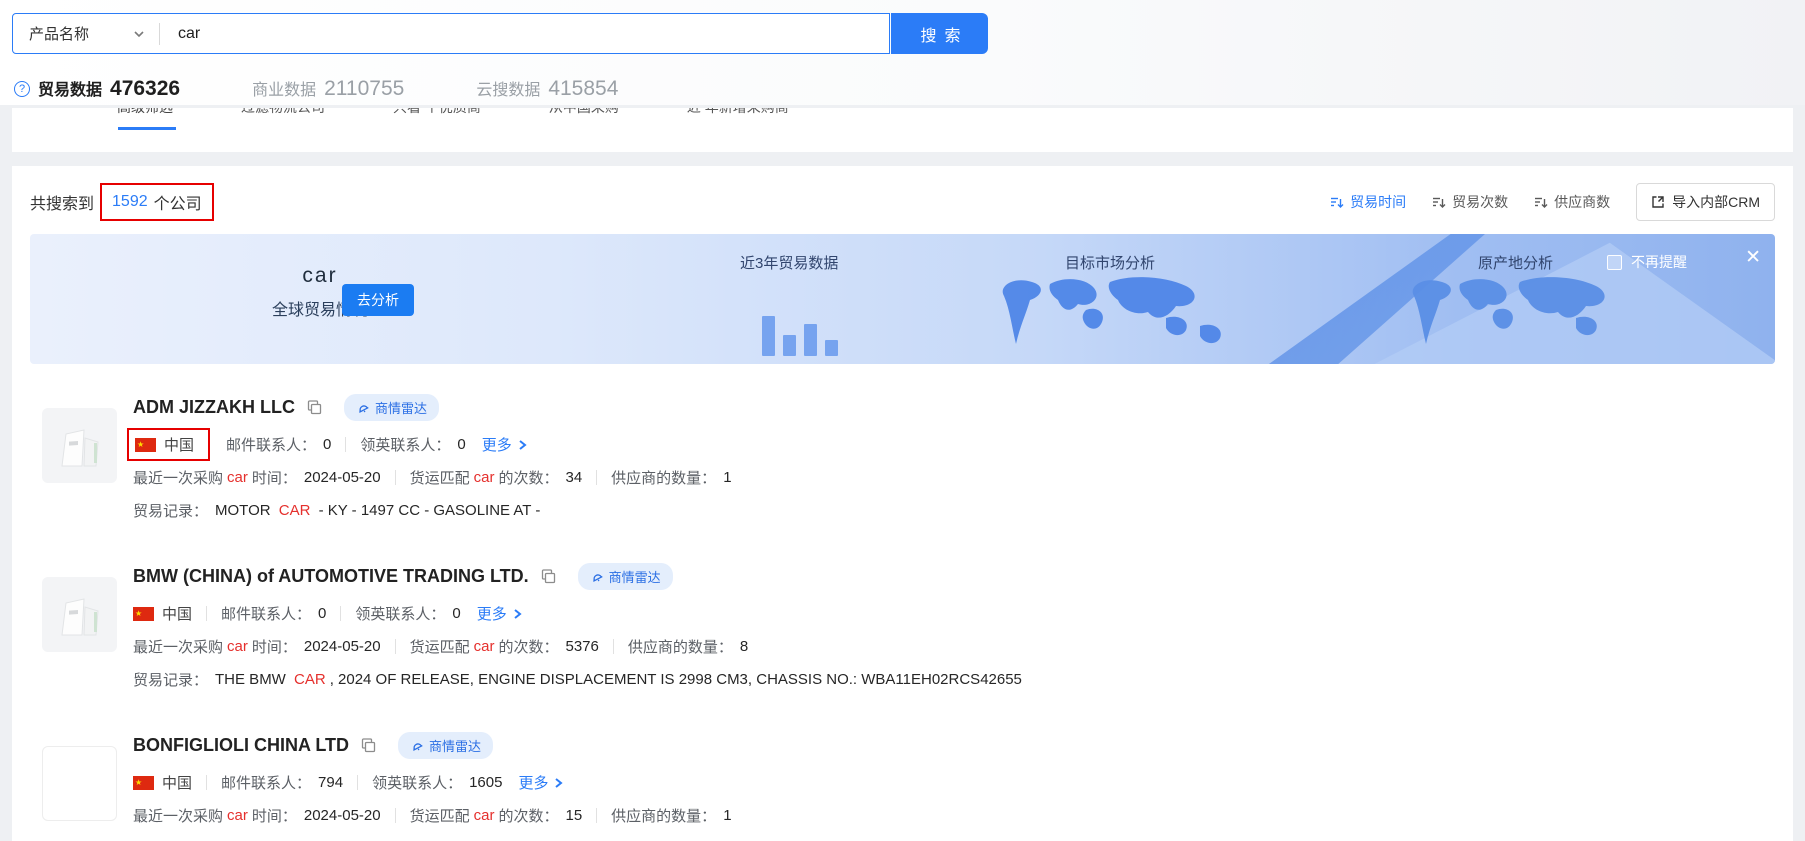 This screenshot has width=1805, height=841. Describe the element at coordinates (727, 815) in the screenshot. I see `supplier-count: 1` at that location.